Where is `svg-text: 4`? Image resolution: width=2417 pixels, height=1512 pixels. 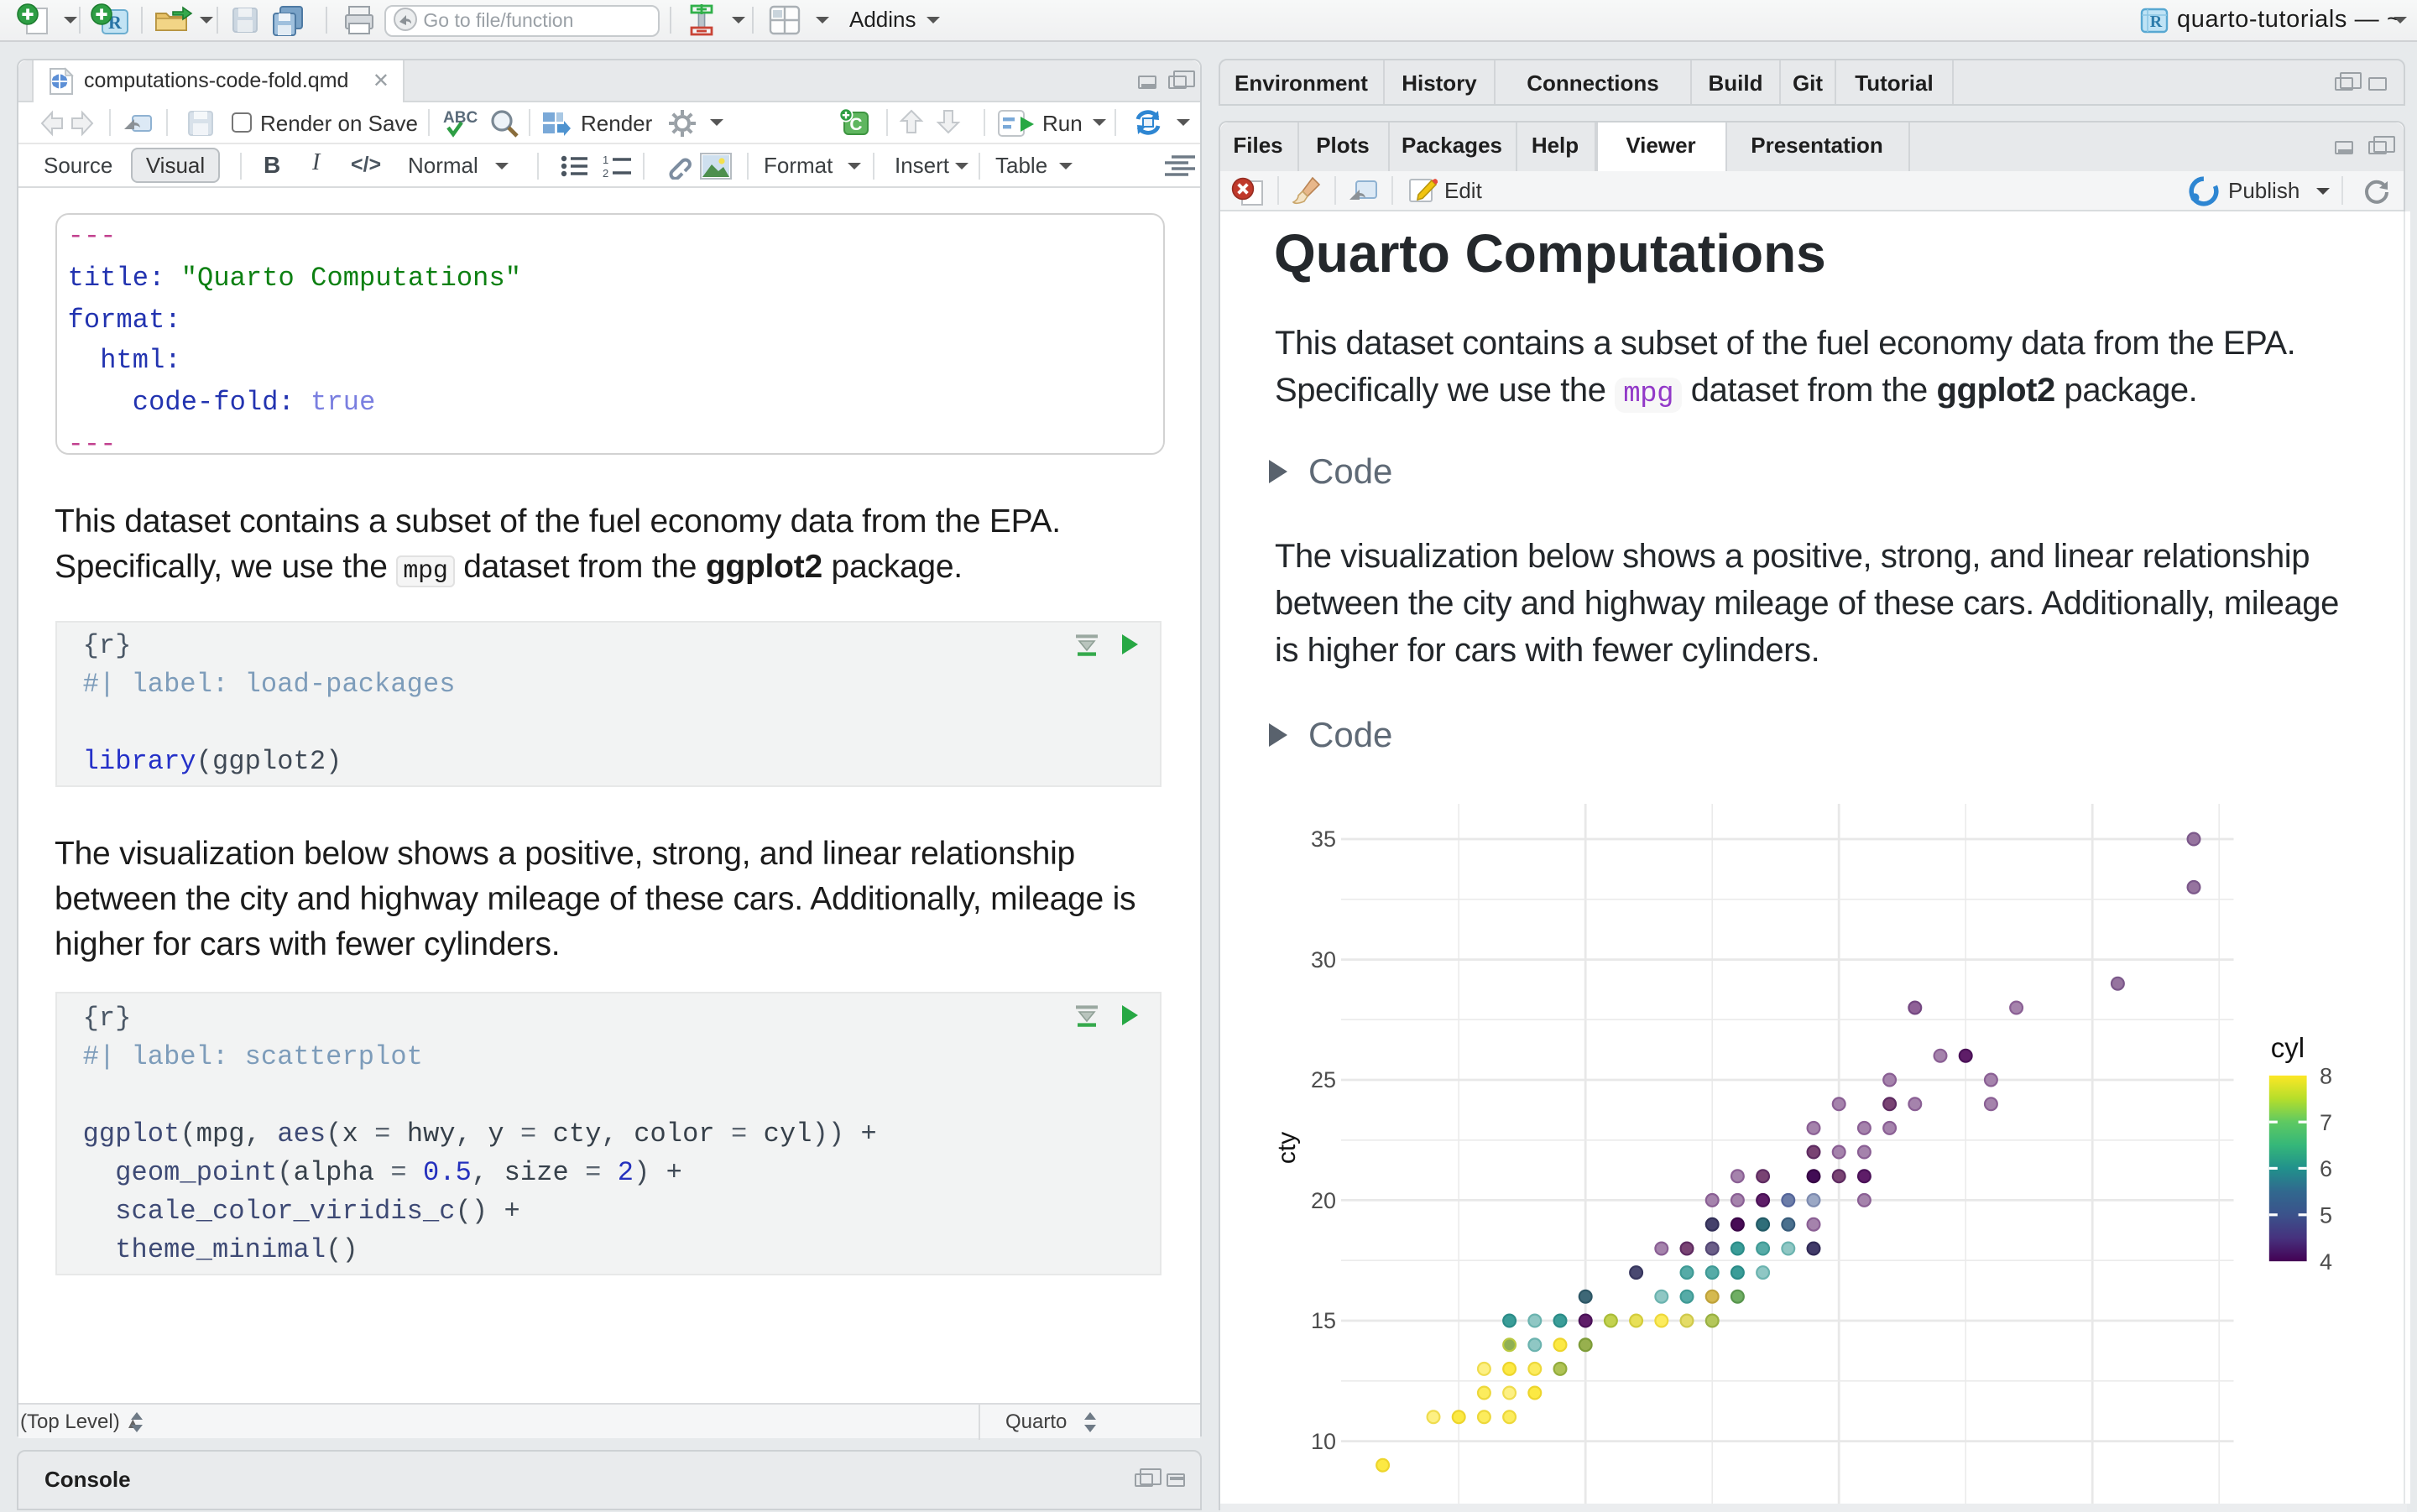
svg-text: 4 is located at coordinates (2325, 1262).